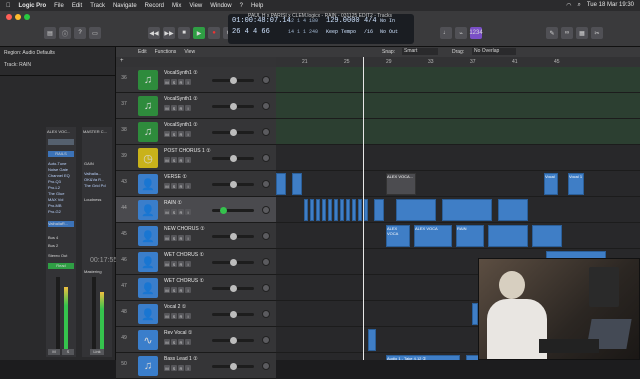 Image resolution: width=640 pixels, height=379 pixels. I want to click on zoom-button, so click(27, 17).